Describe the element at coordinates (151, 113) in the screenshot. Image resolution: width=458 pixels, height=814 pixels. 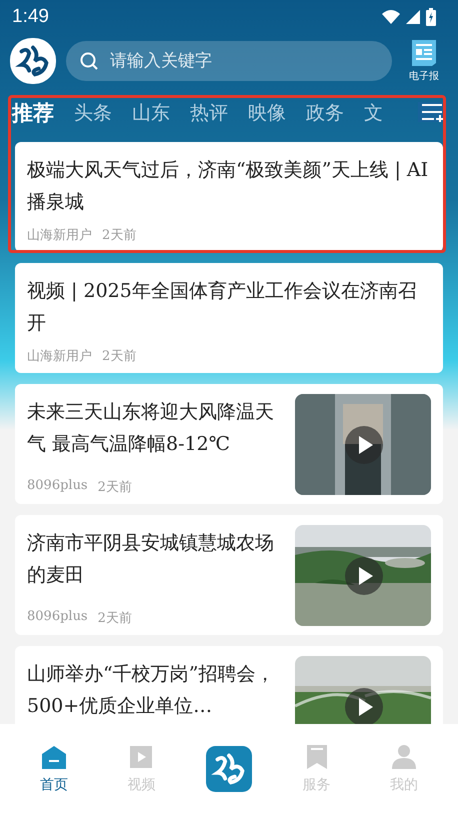
I see `category-tab: 山东` at that location.